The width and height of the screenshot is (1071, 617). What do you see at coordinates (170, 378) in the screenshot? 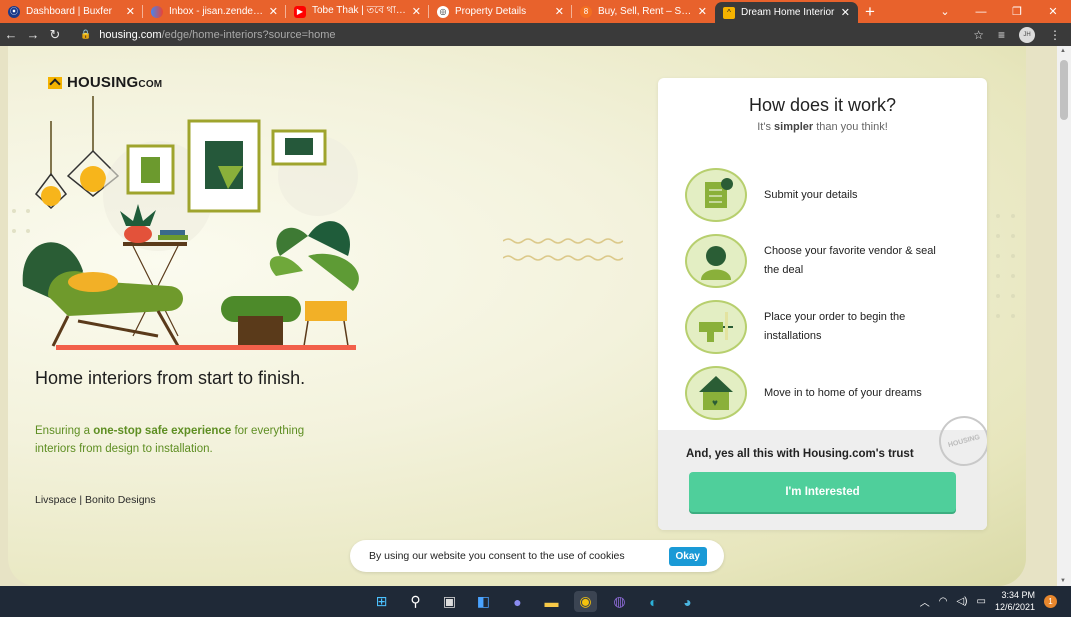
I see `hero-title: Home interiors from start to finish.` at bounding box center [170, 378].